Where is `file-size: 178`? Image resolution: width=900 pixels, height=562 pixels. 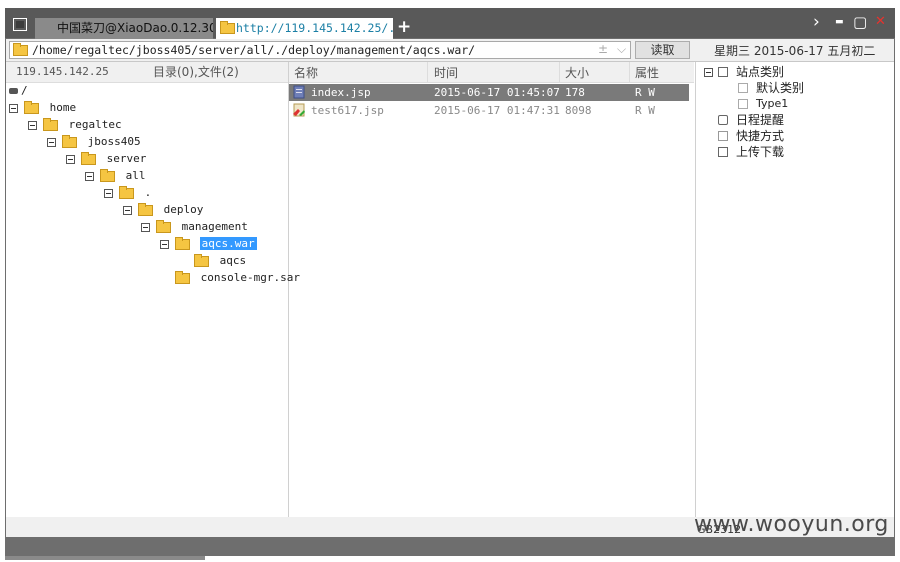 file-size: 178 is located at coordinates (575, 92).